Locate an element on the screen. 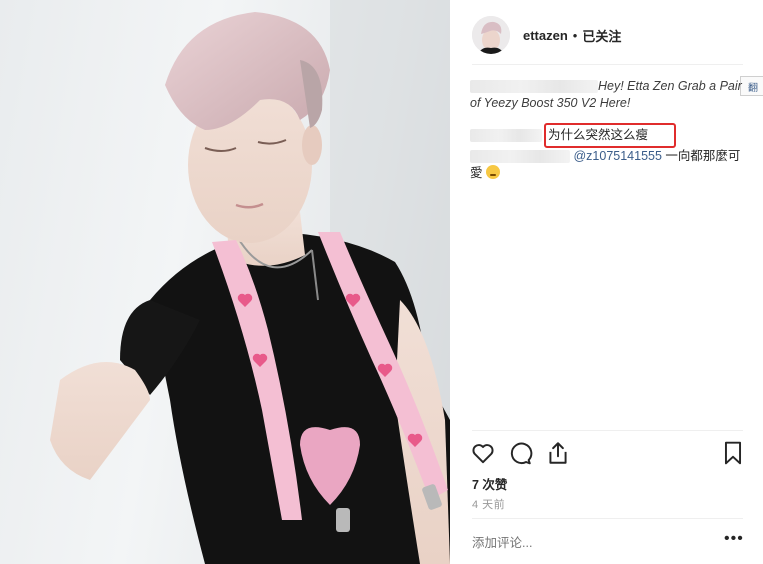 This screenshot has height=564, width=763. add-comment-input is located at coordinates (582, 543).